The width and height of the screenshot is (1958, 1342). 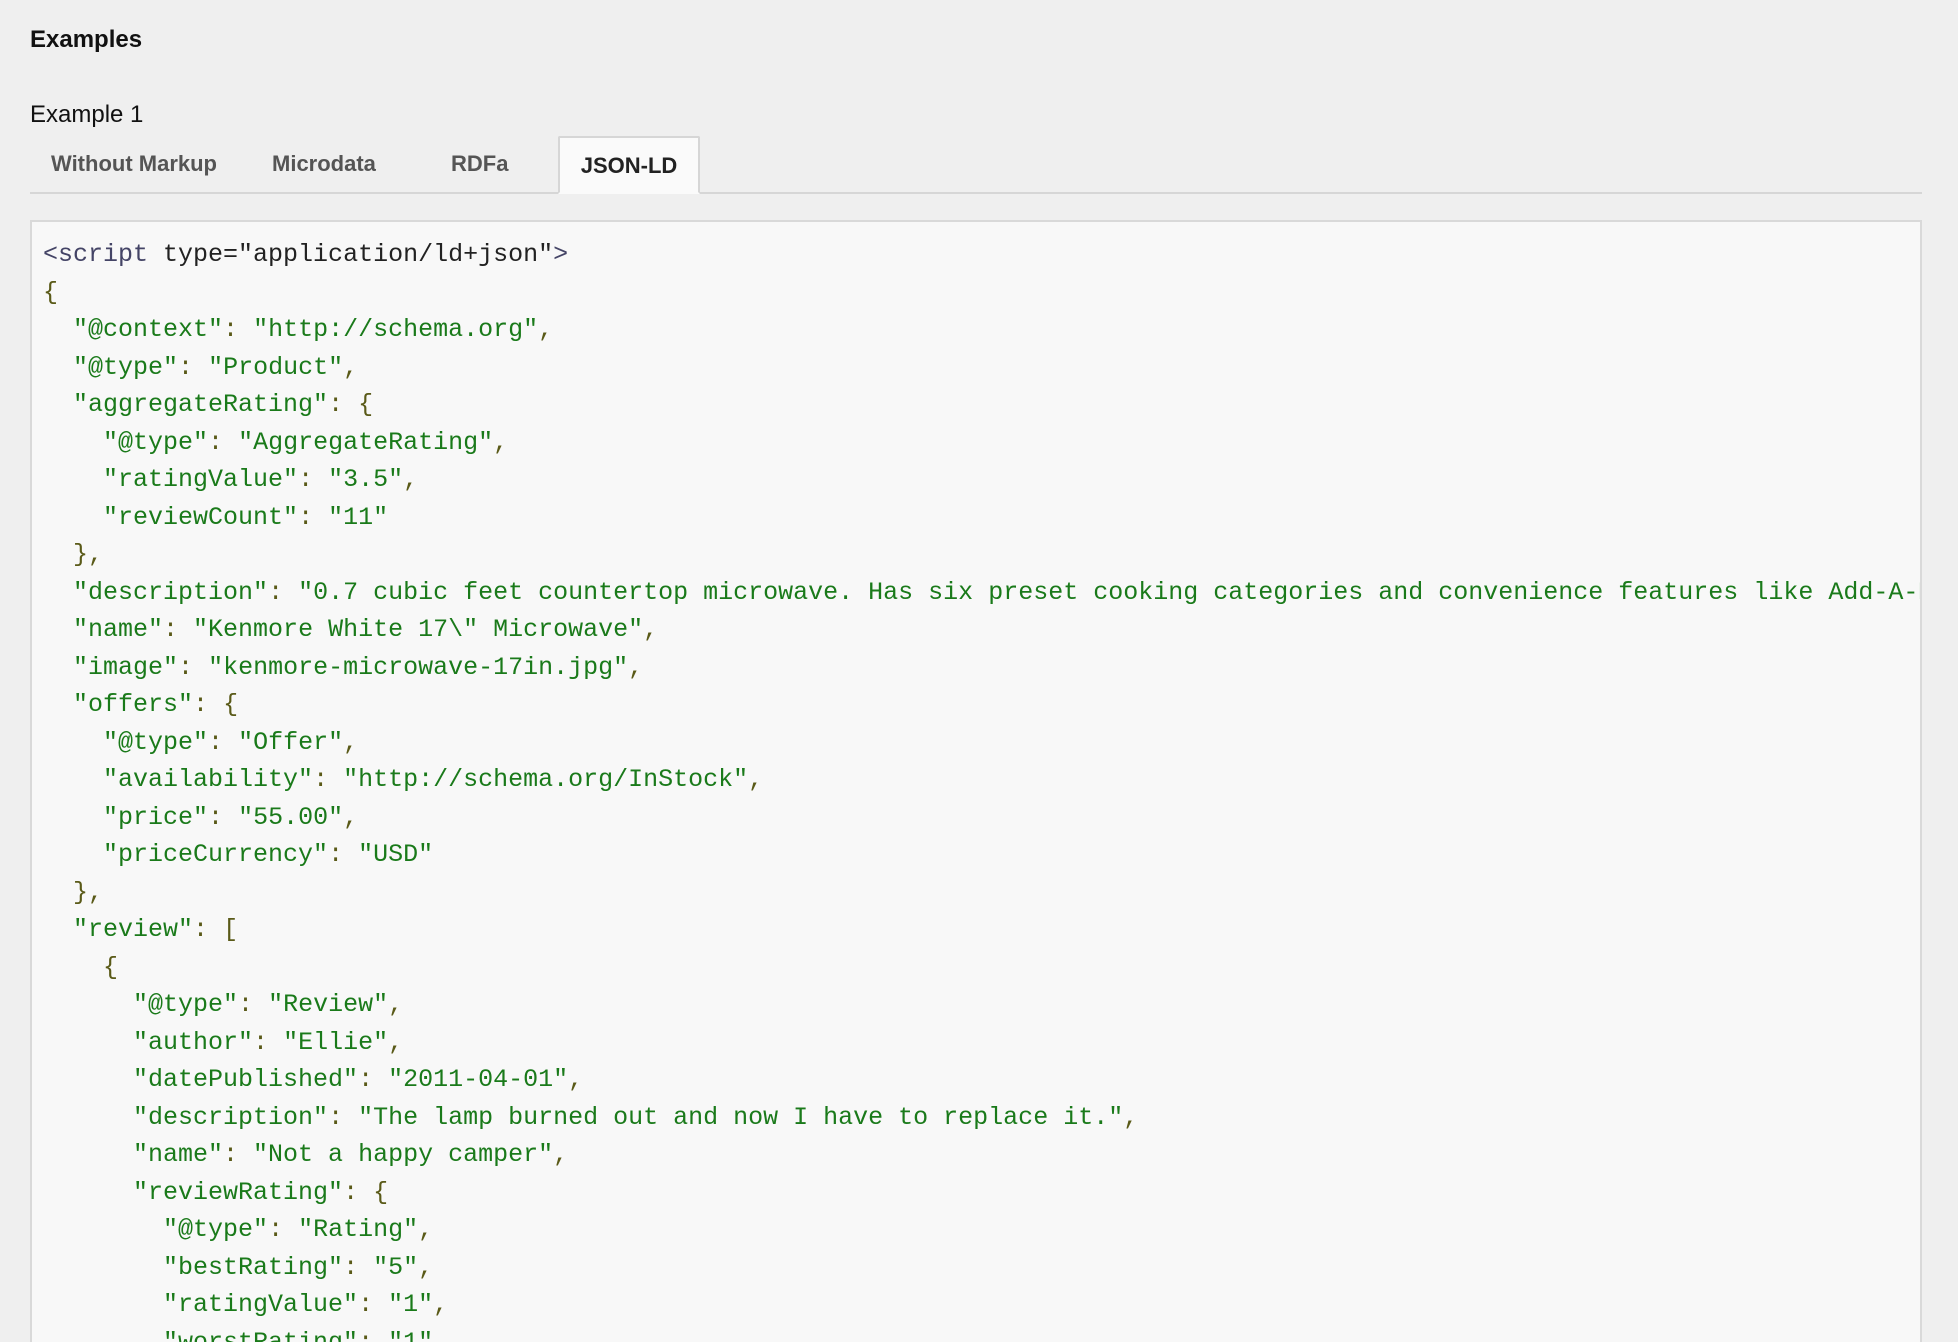 What do you see at coordinates (253, 1267) in the screenshot?
I see `code-key: "bestRating"` at bounding box center [253, 1267].